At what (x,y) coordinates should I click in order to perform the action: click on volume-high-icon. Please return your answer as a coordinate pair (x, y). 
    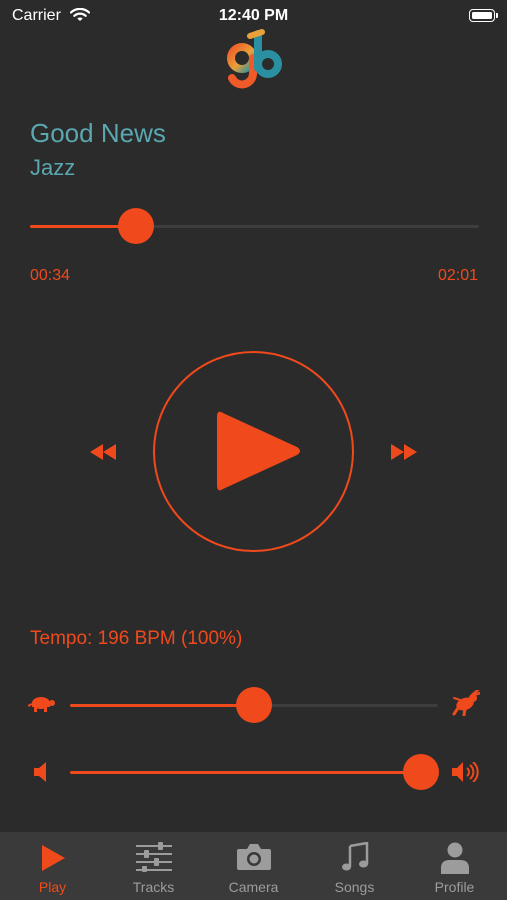
    Looking at the image, I should click on (466, 772).